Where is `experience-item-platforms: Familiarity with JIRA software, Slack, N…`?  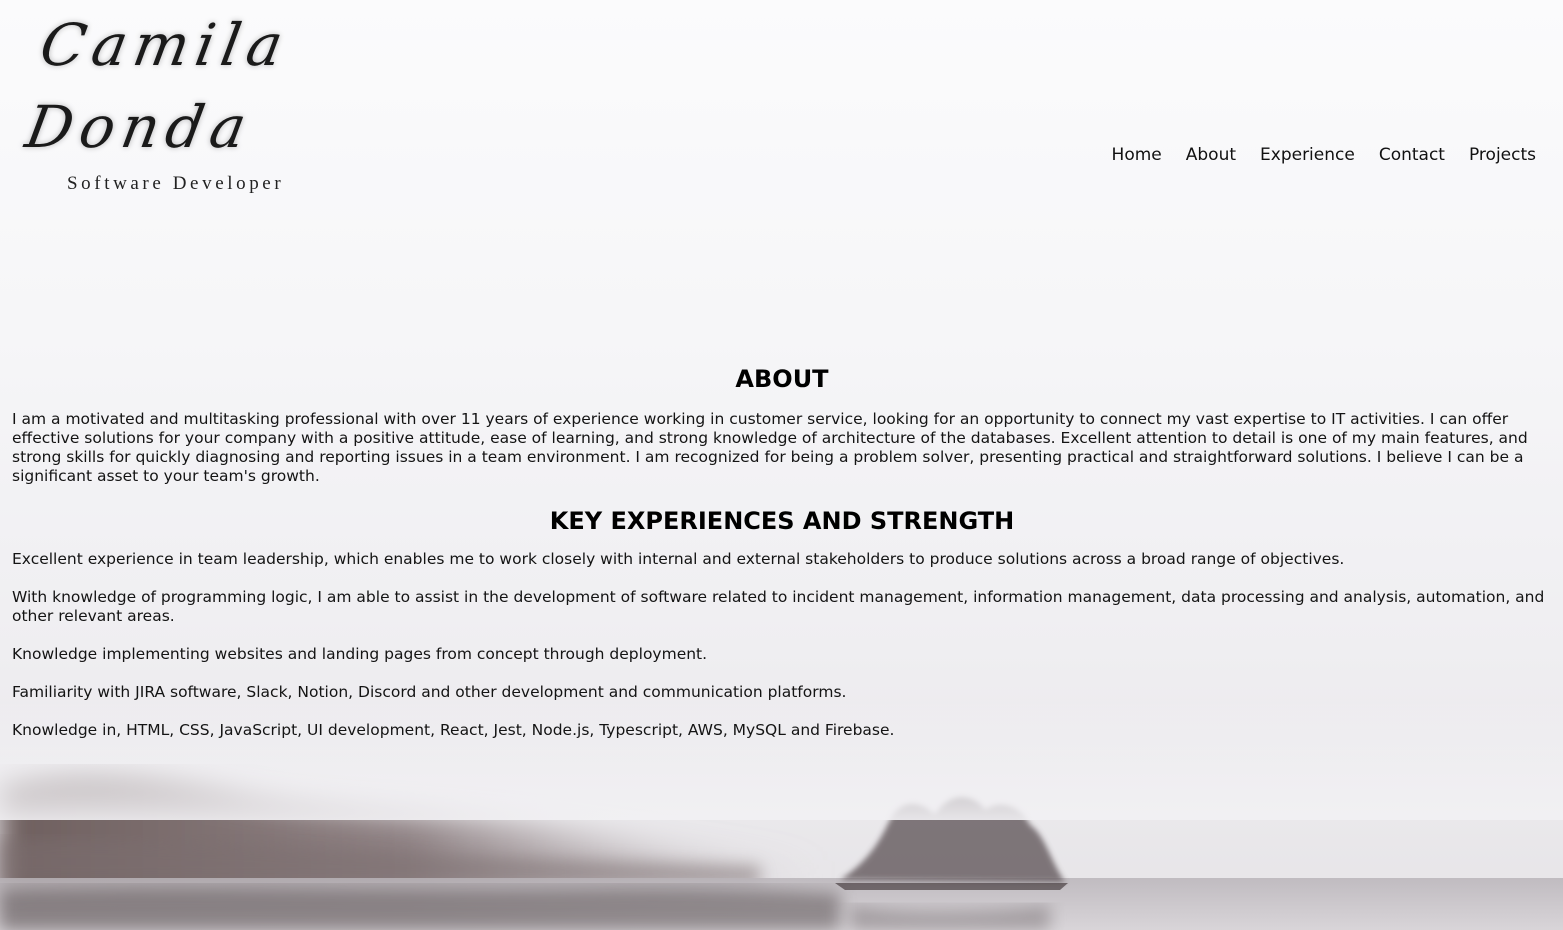 experience-item-platforms: Familiarity with JIRA software, Slack, N… is located at coordinates (429, 692).